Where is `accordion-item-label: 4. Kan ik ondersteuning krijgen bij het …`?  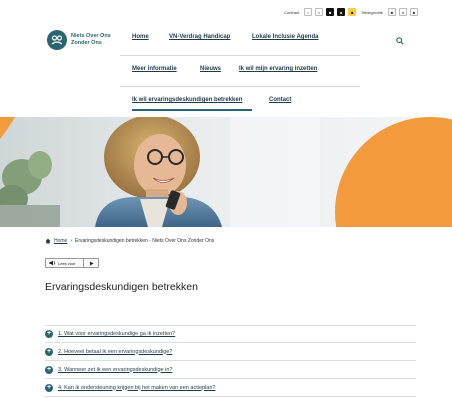 accordion-item-label: 4. Kan ik ondersteuning krijgen bij het … is located at coordinates (137, 387).